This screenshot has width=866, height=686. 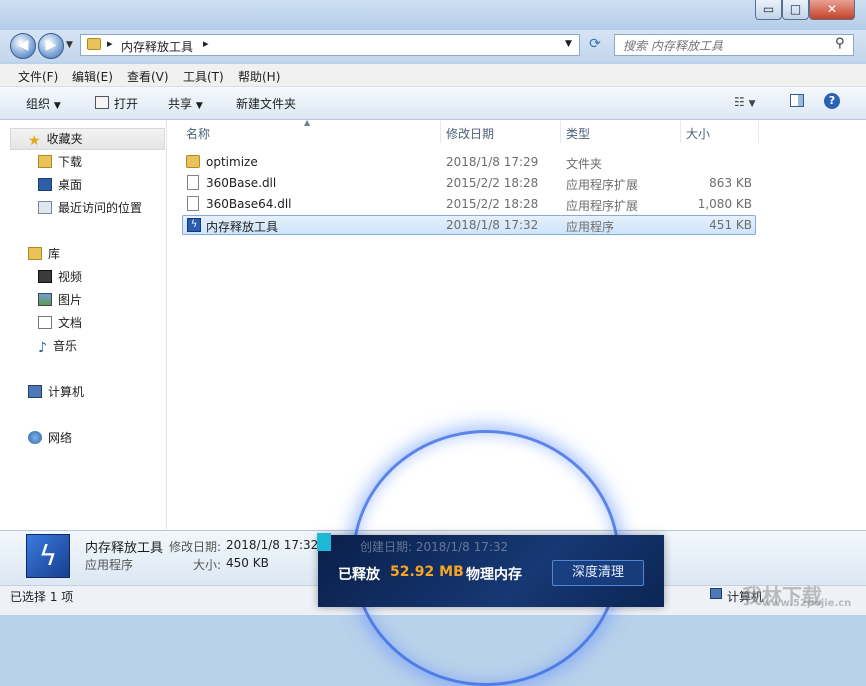 What do you see at coordinates (832, 10) in the screenshot?
I see `close-button: ✕` at bounding box center [832, 10].